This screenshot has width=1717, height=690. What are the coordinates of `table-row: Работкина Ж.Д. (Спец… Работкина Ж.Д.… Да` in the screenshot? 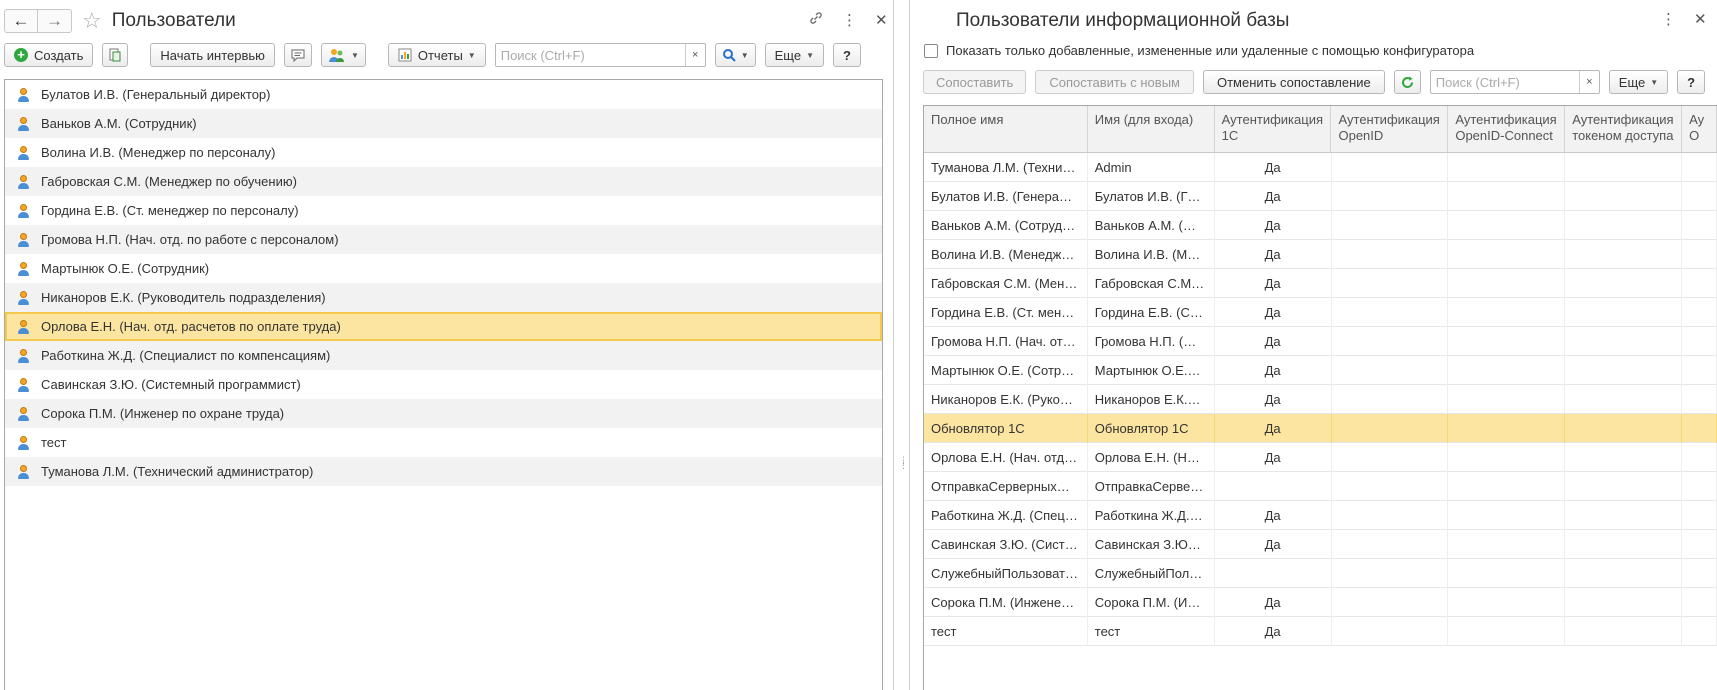 It's located at (1320, 515).